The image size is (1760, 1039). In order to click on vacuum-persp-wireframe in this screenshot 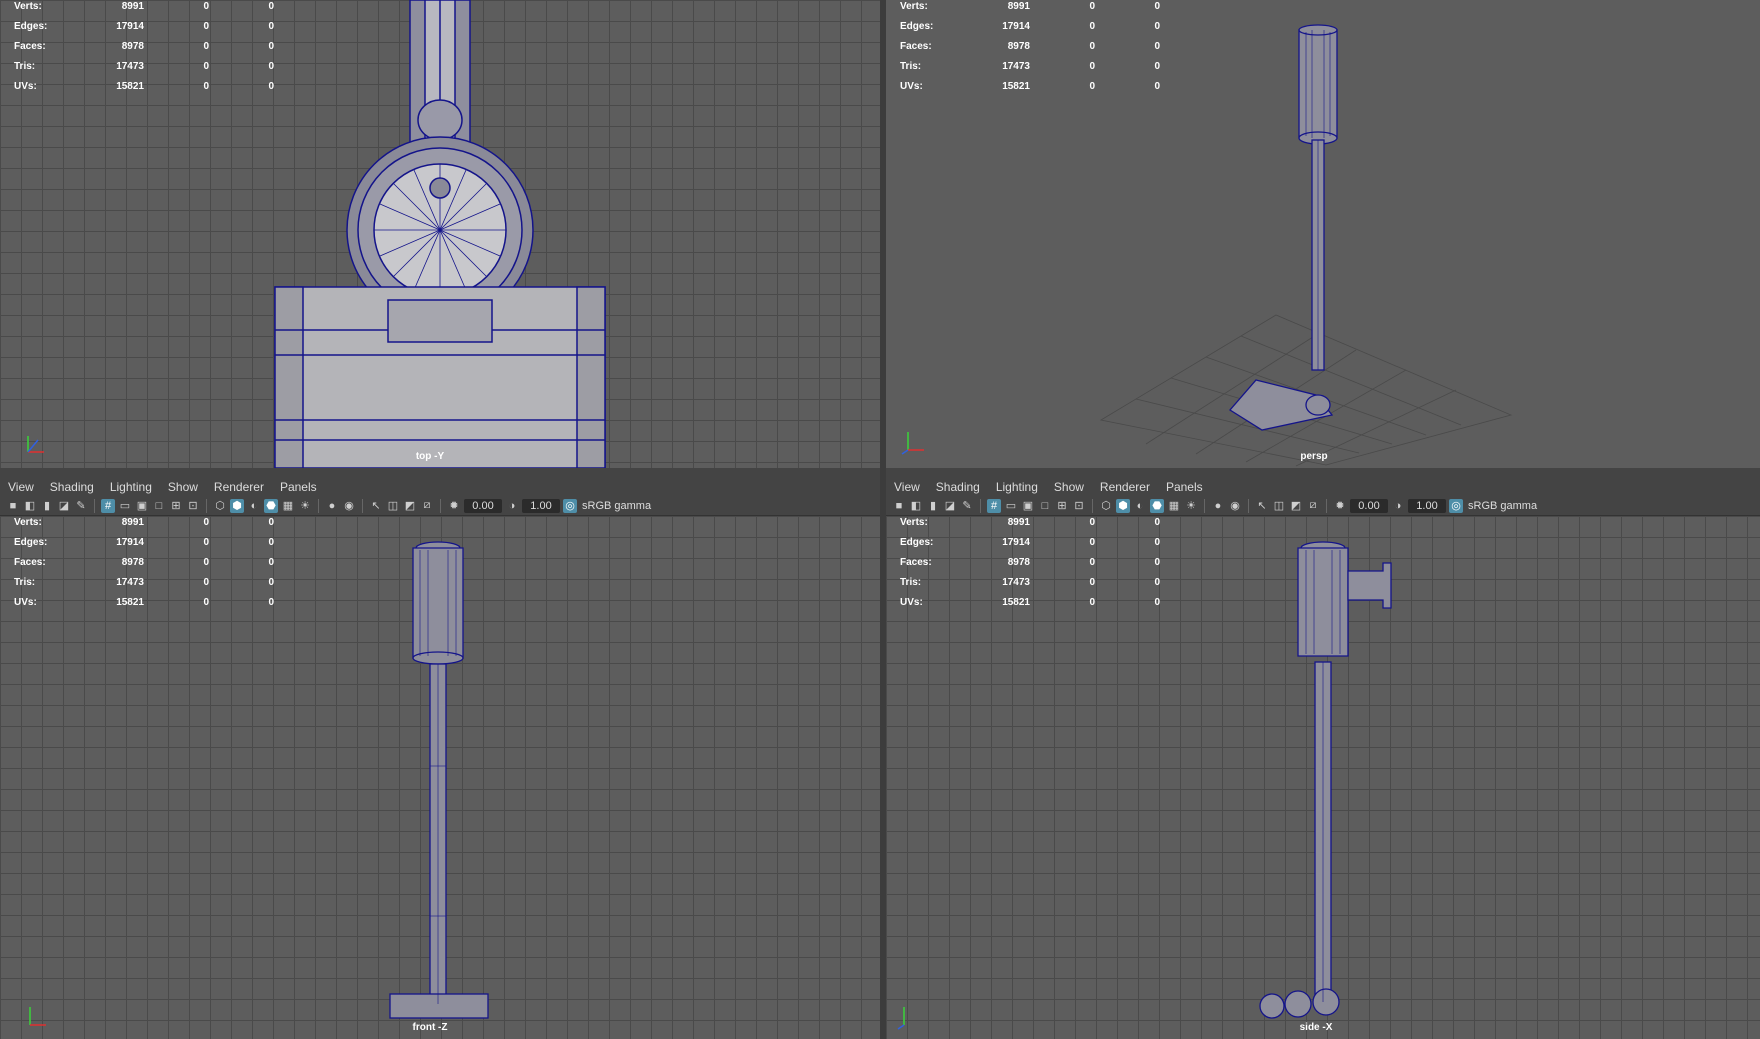, I will do `click(1306, 245)`.